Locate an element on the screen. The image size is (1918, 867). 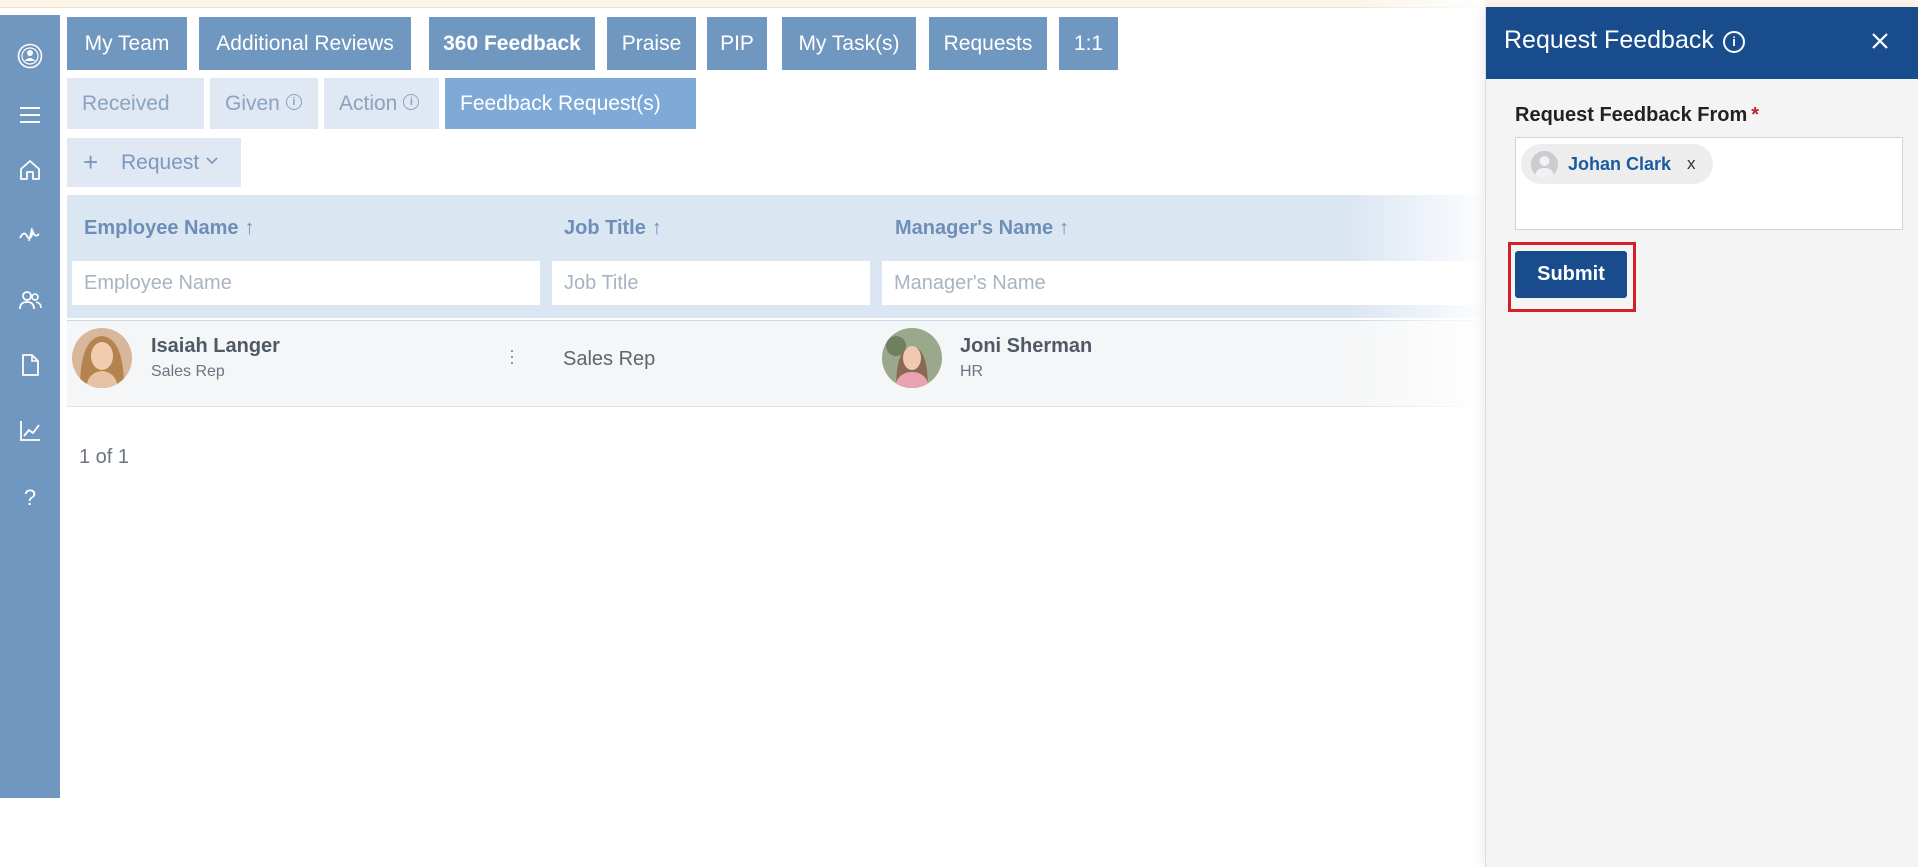
tab-pip: PIP is located at coordinates (737, 43).